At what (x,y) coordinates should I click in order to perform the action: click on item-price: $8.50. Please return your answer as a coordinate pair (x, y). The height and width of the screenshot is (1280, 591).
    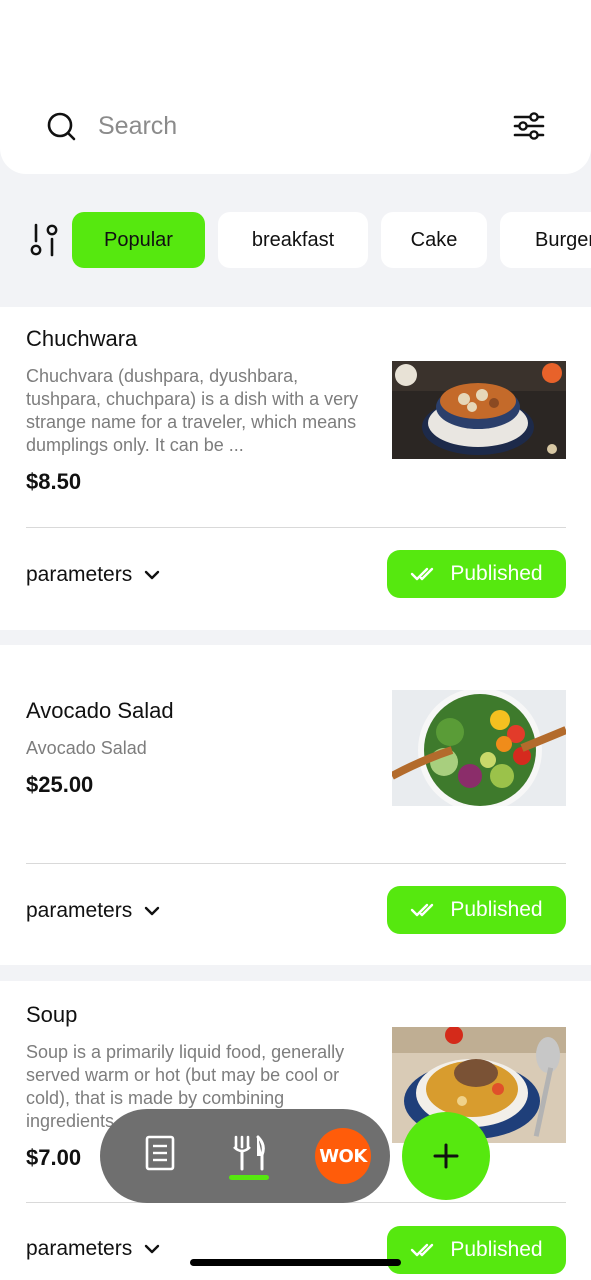
    Looking at the image, I should click on (54, 481).